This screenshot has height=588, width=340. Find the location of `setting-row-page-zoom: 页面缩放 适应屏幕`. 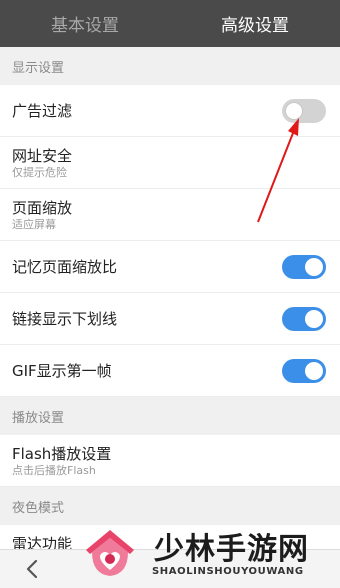

setting-row-page-zoom: 页面缩放 适应屏幕 is located at coordinates (170, 215).